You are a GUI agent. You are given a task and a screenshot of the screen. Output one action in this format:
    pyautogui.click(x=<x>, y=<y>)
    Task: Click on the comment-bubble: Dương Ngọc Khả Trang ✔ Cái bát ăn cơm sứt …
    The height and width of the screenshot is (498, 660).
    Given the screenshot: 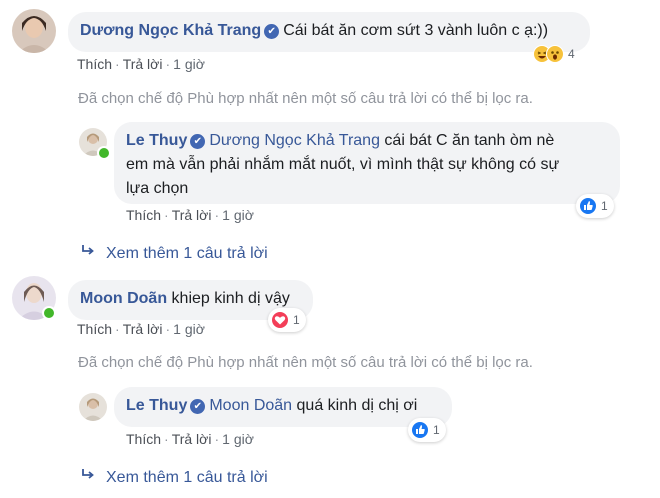 What is the action you would take?
    pyautogui.click(x=329, y=32)
    